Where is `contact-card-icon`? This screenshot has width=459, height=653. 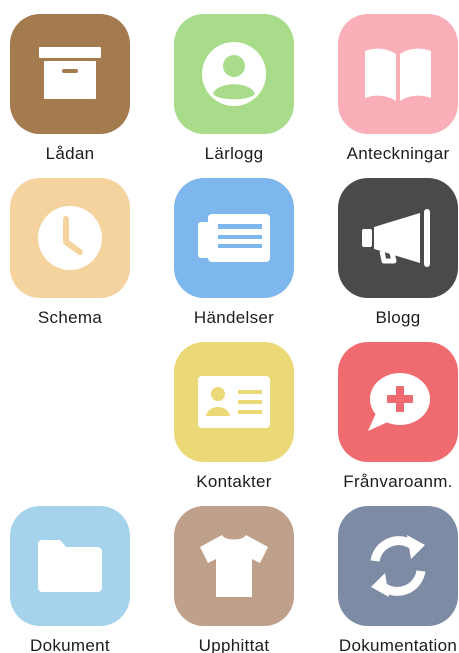 contact-card-icon is located at coordinates (234, 402).